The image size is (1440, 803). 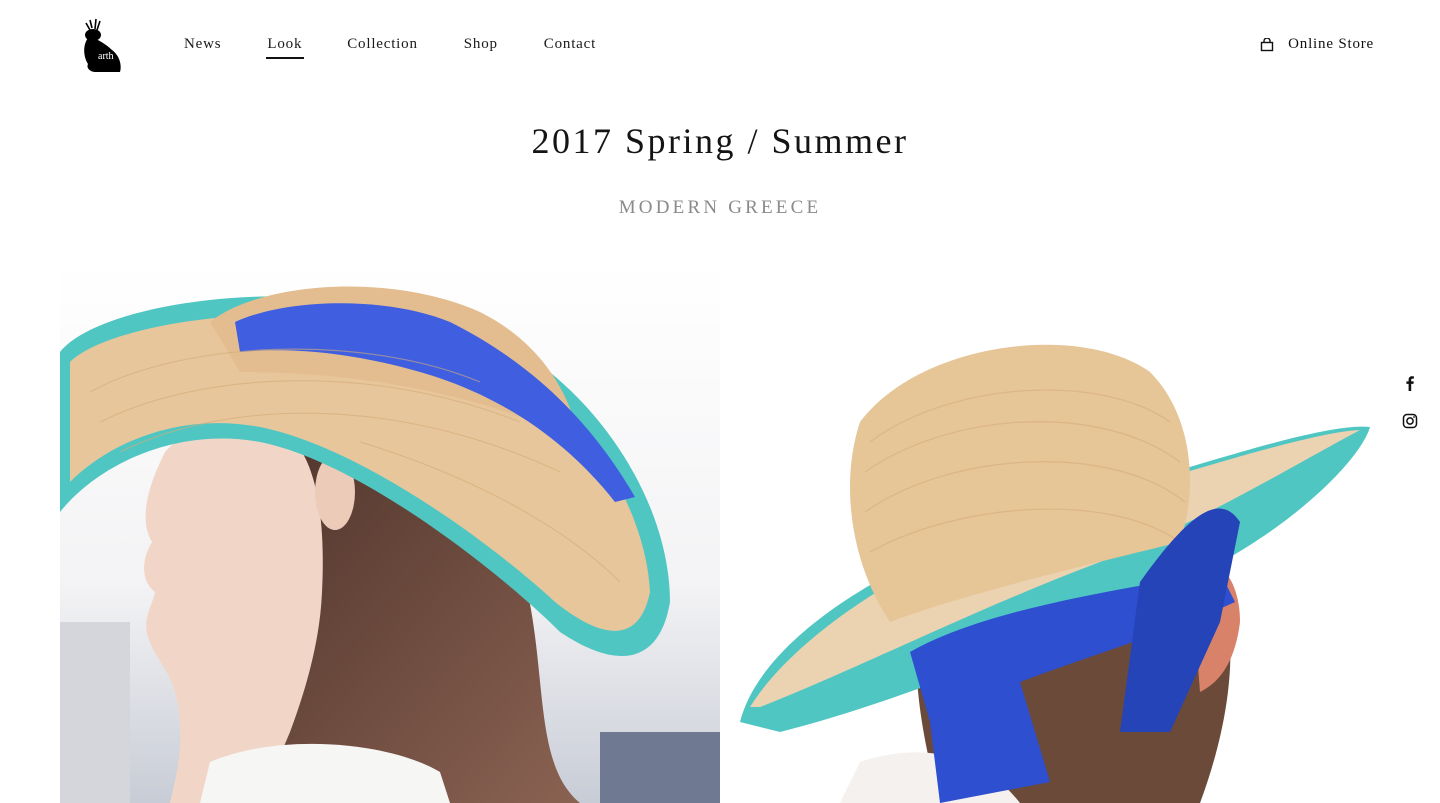 What do you see at coordinates (1267, 44) in the screenshot?
I see `shopping-bag-icon` at bounding box center [1267, 44].